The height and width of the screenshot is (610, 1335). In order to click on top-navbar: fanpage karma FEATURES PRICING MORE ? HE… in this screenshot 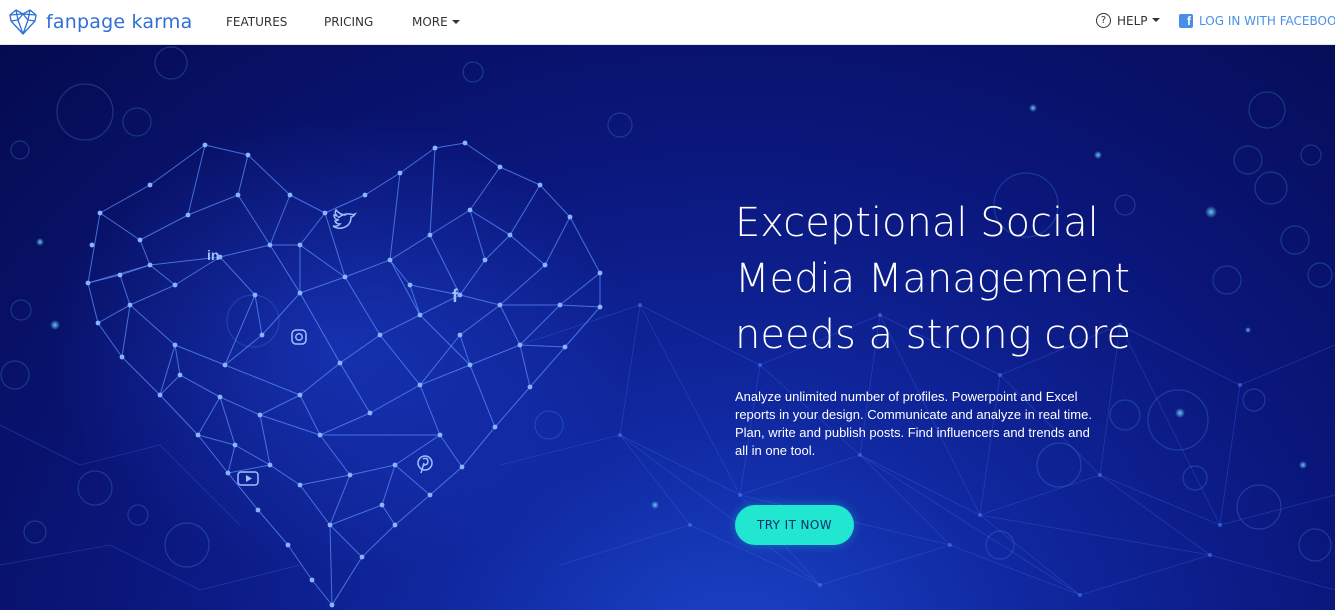, I will do `click(667, 22)`.